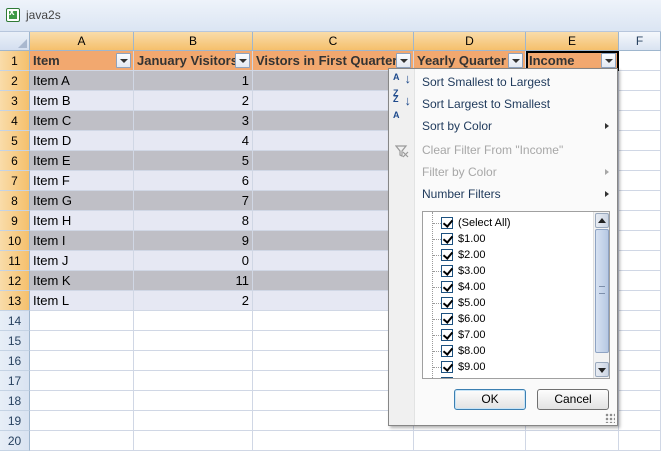 The image size is (661, 451). Describe the element at coordinates (608, 60) in the screenshot. I see `filter-dropdown-button-income` at that location.